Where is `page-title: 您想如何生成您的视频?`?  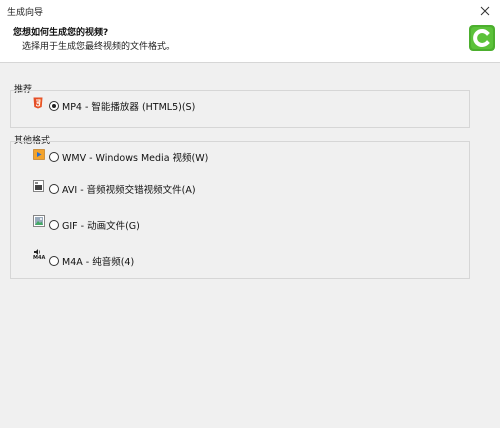
page-title: 您想如何生成您的视频? is located at coordinates (61, 33).